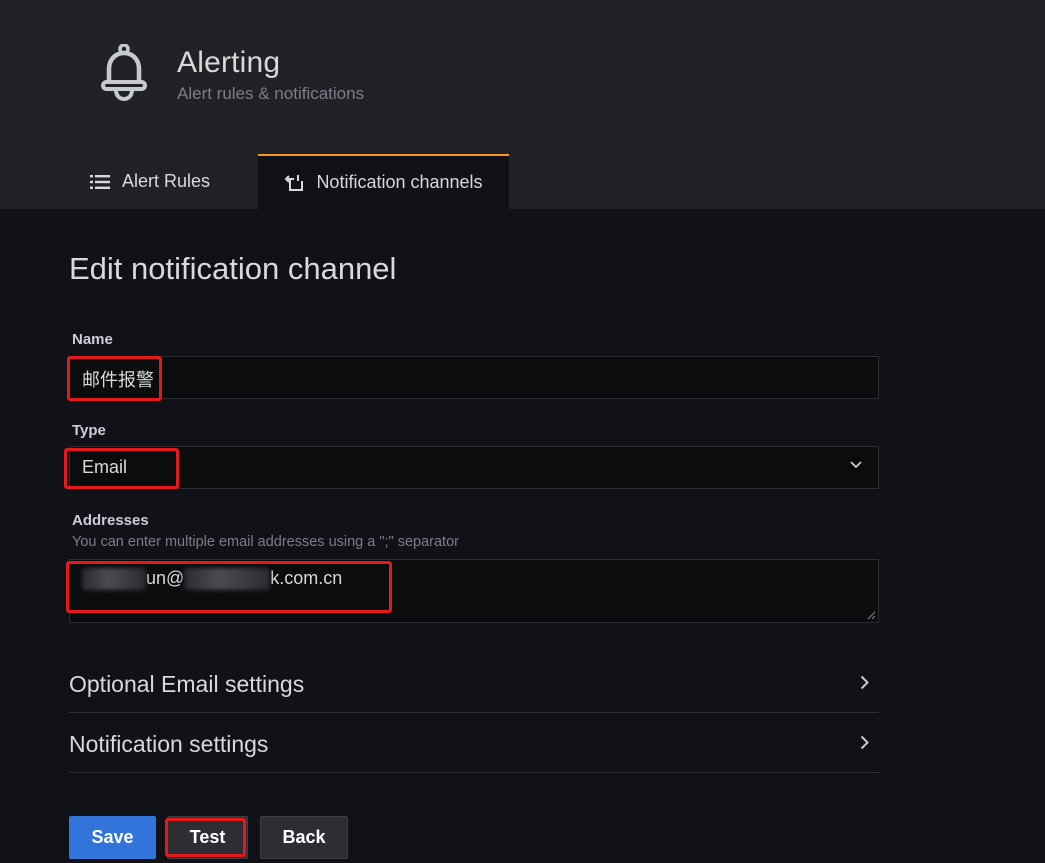 The image size is (1045, 863). Describe the element at coordinates (105, 467) in the screenshot. I see `type-value: Email` at that location.